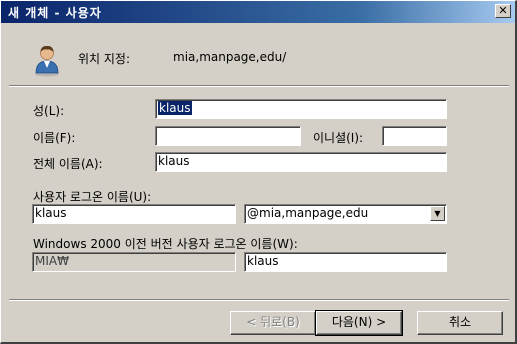 The image size is (517, 344). I want to click on pre2000-name-value: klaus, so click(263, 261).